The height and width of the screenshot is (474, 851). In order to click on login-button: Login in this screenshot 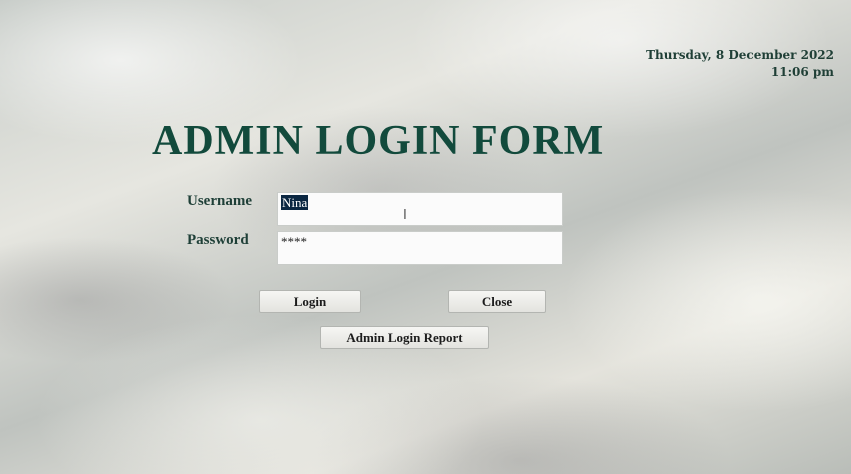, I will do `click(310, 301)`.